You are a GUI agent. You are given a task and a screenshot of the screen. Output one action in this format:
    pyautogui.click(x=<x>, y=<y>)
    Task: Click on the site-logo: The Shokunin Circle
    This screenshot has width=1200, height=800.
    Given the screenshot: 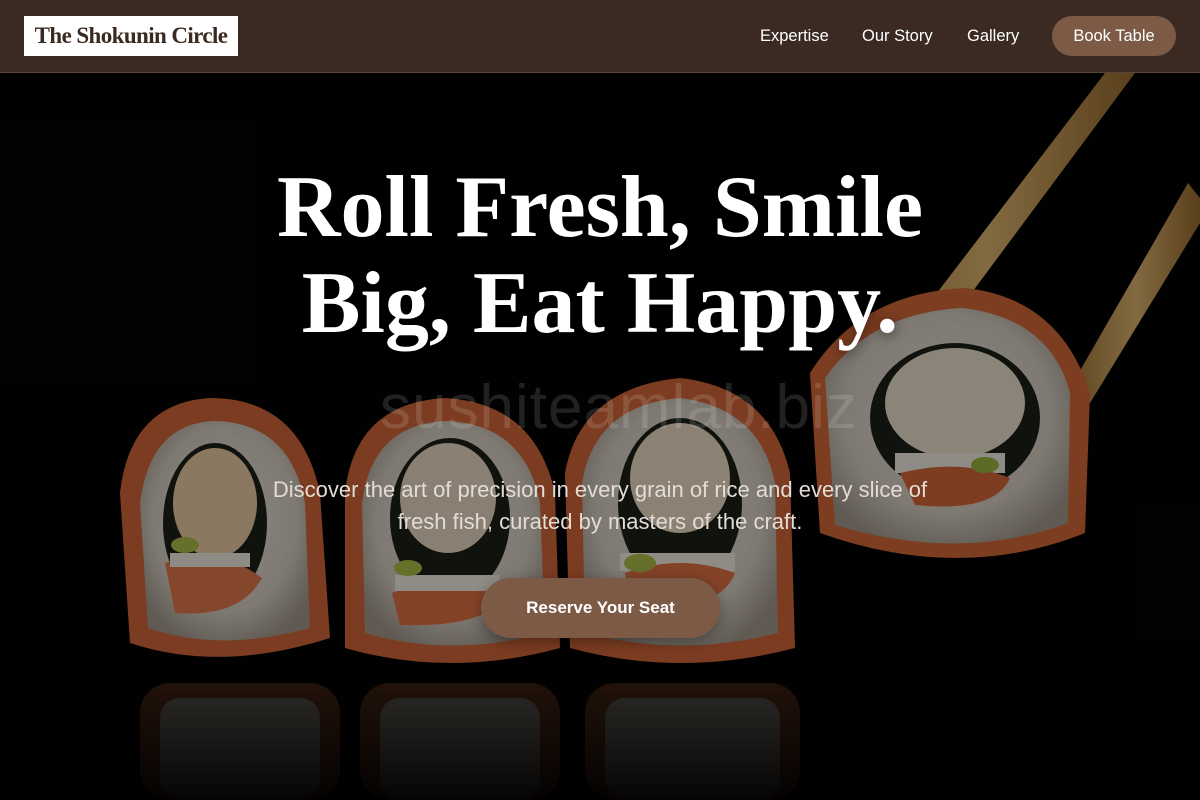 What is the action you would take?
    pyautogui.click(x=131, y=36)
    